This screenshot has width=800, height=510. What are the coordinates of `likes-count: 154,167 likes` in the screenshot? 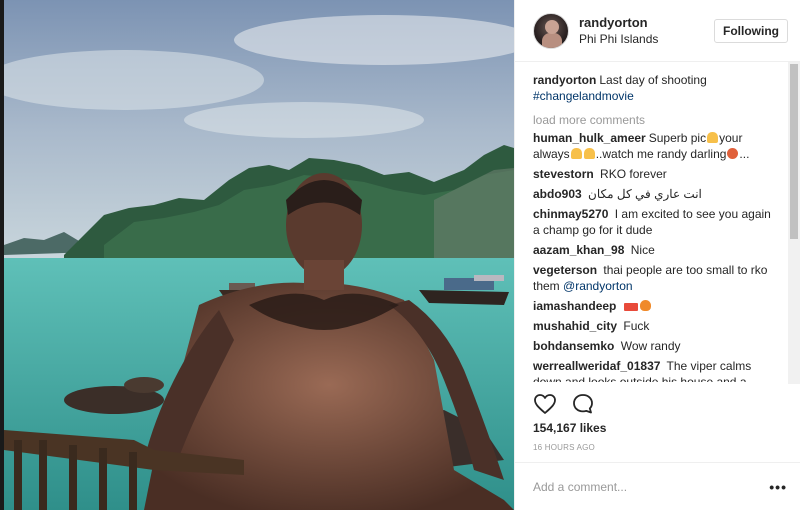 It's located at (569, 428).